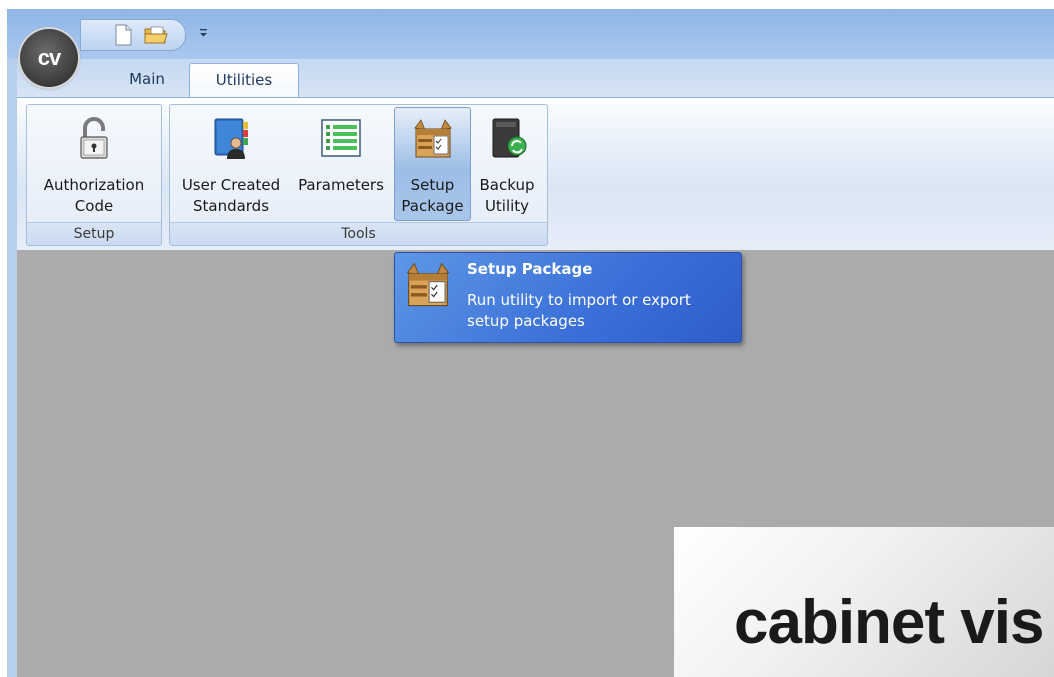 The width and height of the screenshot is (1054, 677). Describe the element at coordinates (231, 138) in the screenshot. I see `user-book-icon` at that location.